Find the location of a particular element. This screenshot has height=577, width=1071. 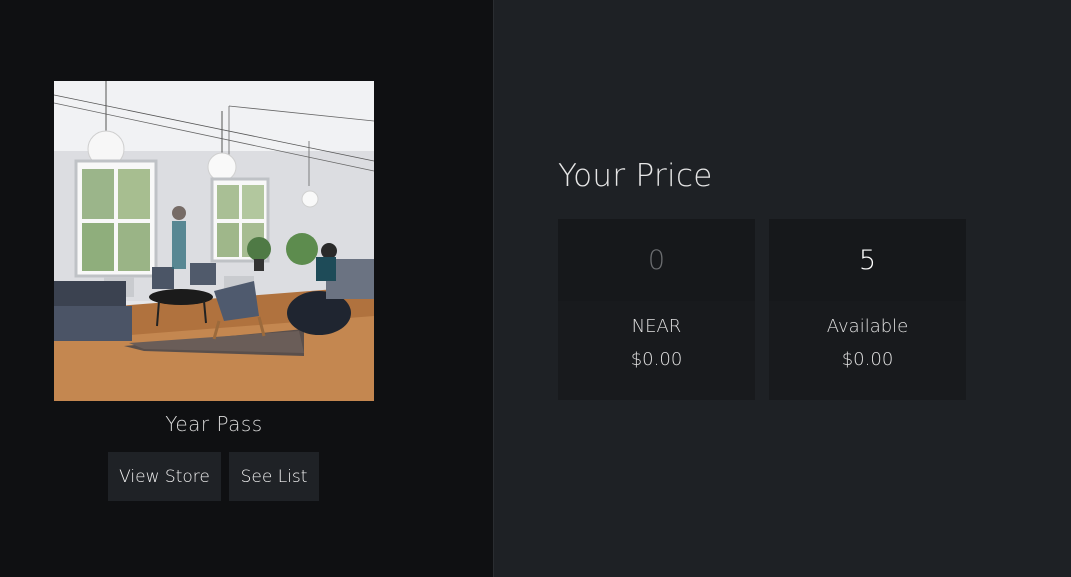

available-amount: $0.00 is located at coordinates (867, 359).